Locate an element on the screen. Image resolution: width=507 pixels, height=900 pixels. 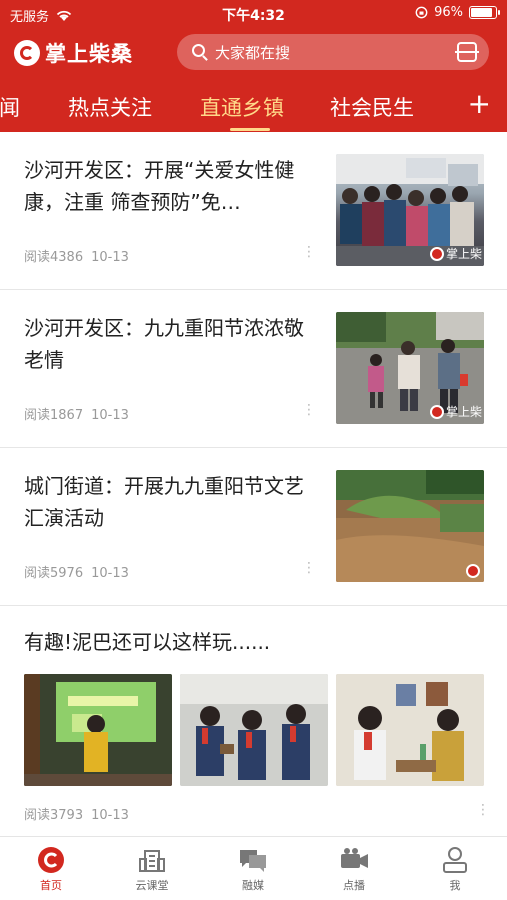
person-icon is located at coordinates (455, 860).